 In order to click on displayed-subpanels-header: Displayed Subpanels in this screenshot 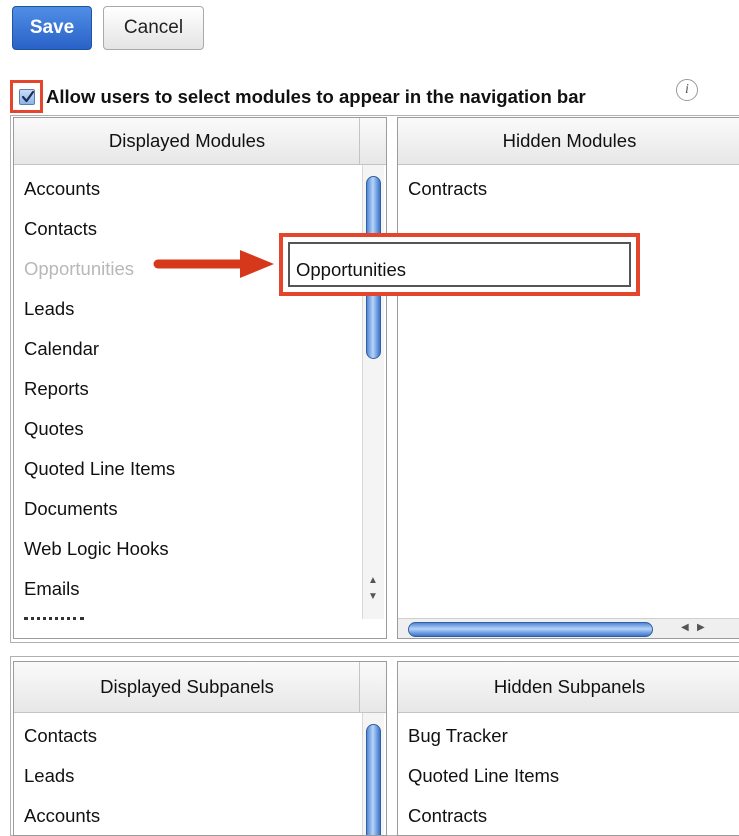, I will do `click(187, 687)`.